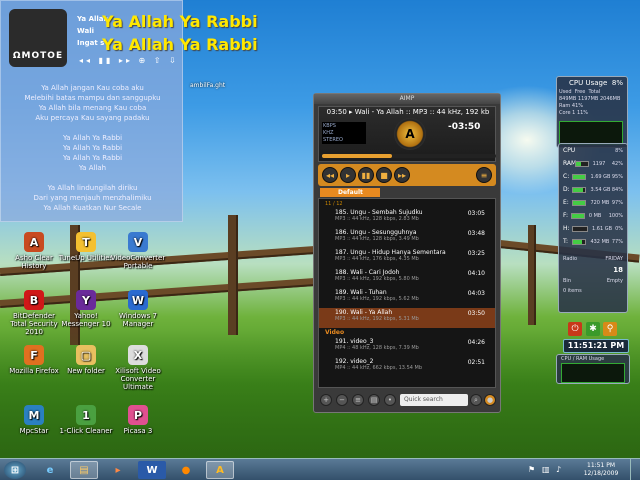  What do you see at coordinates (407, 99) in the screenshot?
I see `aimp-titlebar: AIMP` at bounding box center [407, 99].